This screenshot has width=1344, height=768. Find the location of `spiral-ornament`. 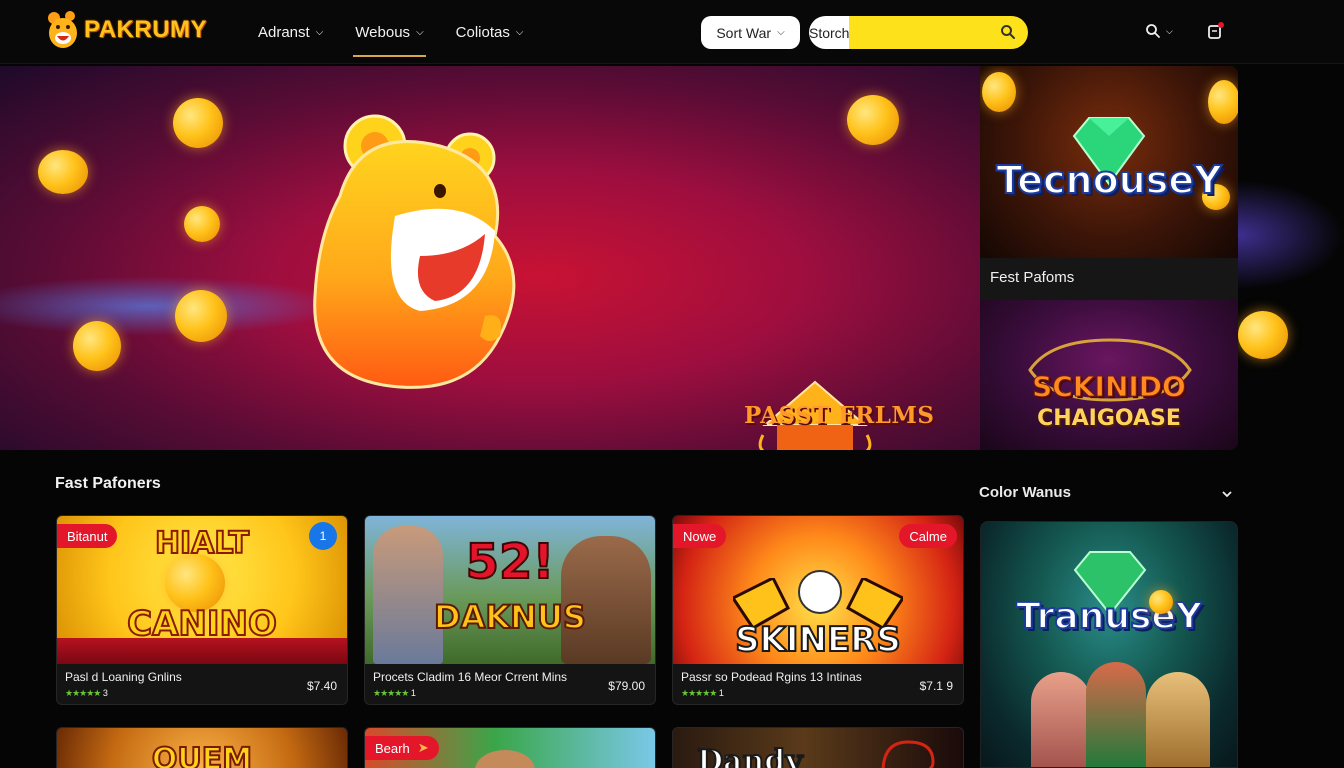

spiral-ornament is located at coordinates (908, 754).